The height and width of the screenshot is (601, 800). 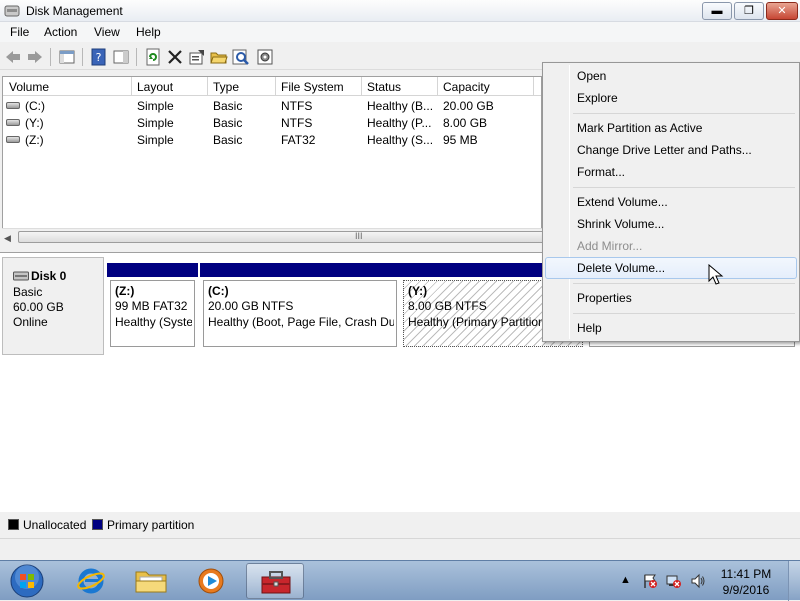 I want to click on menu-file: File, so click(x=19, y=32).